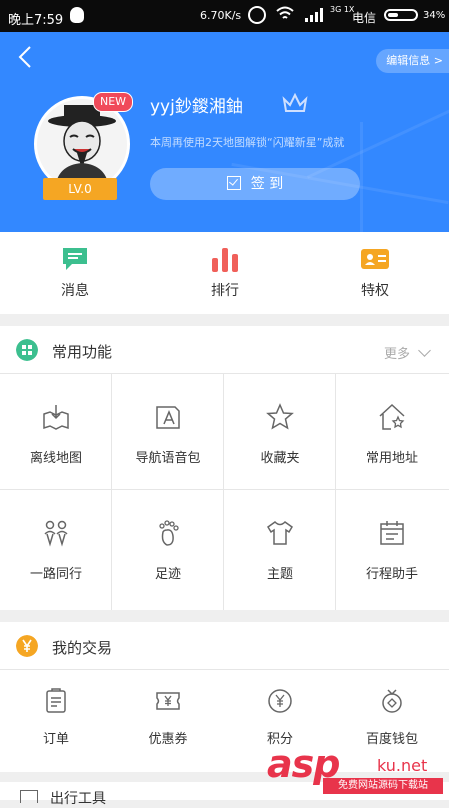 The width and height of the screenshot is (449, 808). What do you see at coordinates (391, 574) in the screenshot?
I see `function-label: 行程助手` at bounding box center [391, 574].